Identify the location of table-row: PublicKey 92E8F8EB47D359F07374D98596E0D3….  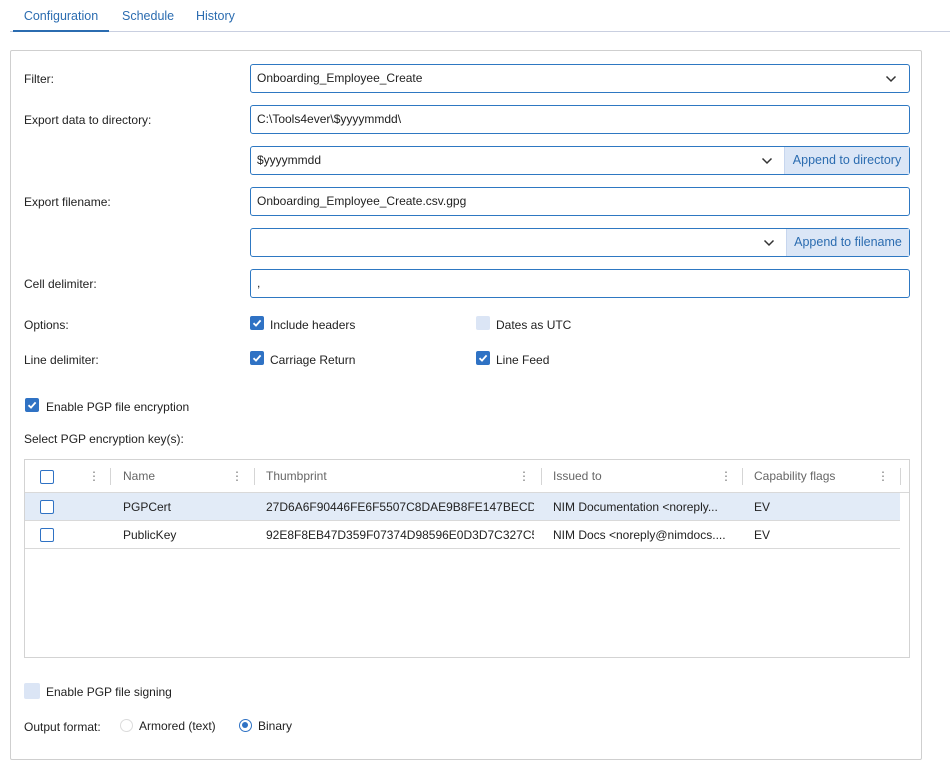
(462, 535).